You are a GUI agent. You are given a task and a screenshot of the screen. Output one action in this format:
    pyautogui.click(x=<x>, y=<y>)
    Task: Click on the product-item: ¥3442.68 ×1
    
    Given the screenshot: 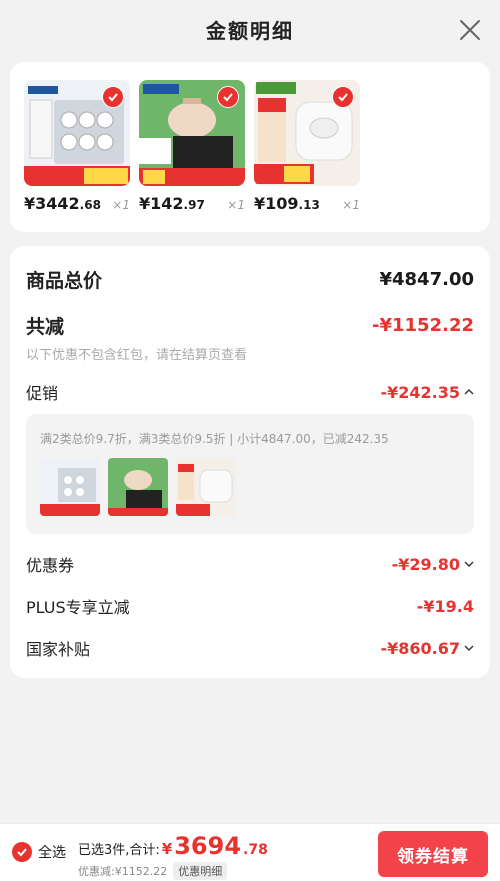 What is the action you would take?
    pyautogui.click(x=77, y=146)
    